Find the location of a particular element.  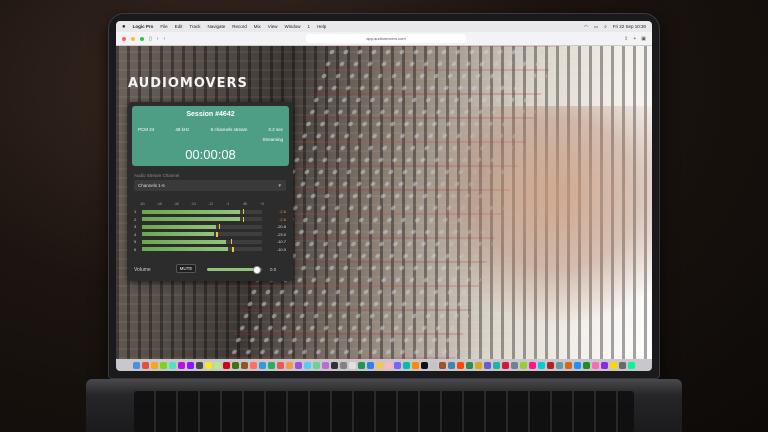

minimize-window-icon is located at coordinates (133, 38).